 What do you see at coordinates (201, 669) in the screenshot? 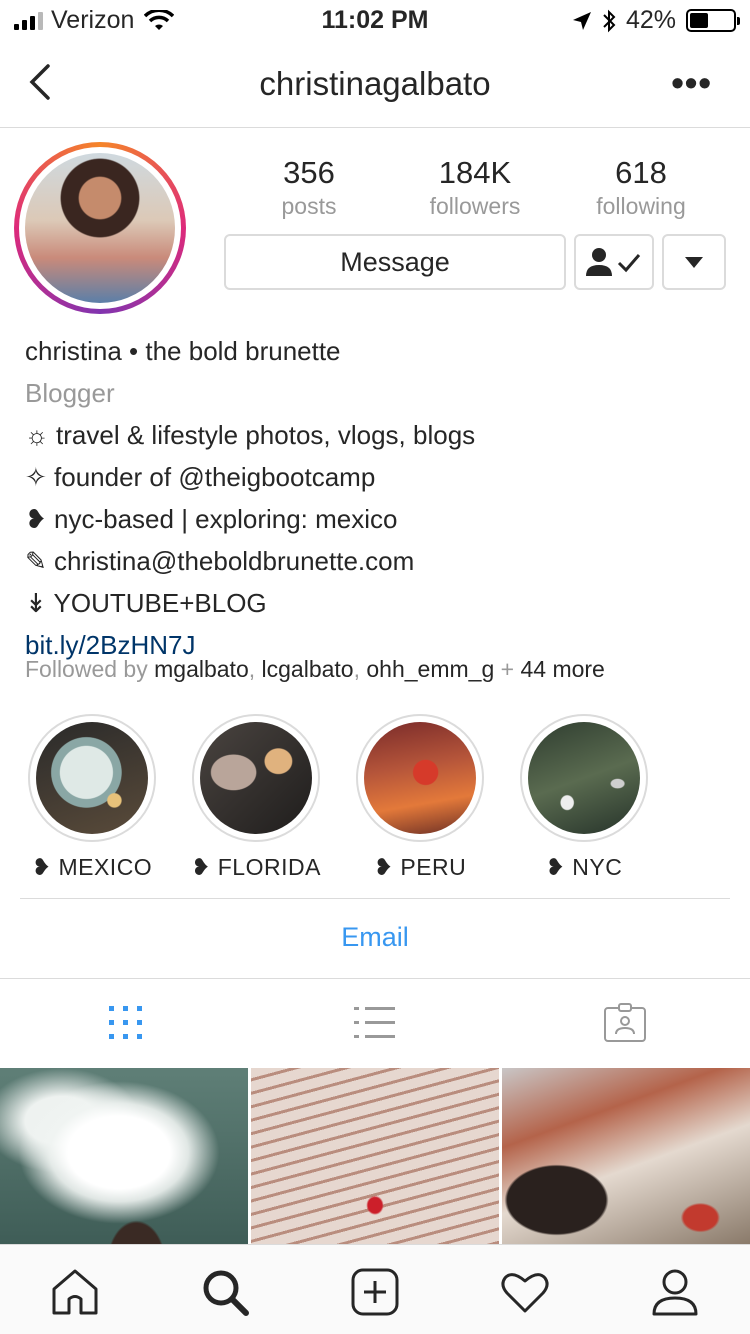
I see `followed-by-user: mgalbato` at bounding box center [201, 669].